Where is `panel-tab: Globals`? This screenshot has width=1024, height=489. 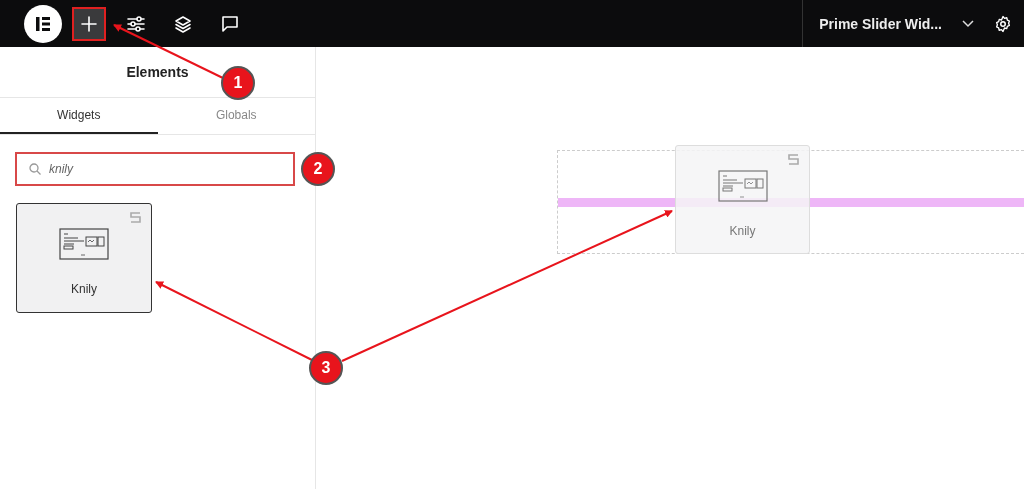
panel-tab: Globals is located at coordinates (236, 116).